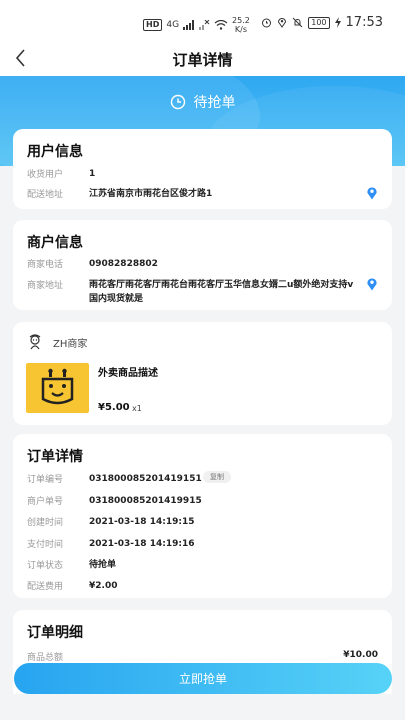 The height and width of the screenshot is (720, 405). What do you see at coordinates (103, 565) in the screenshot?
I see `order-status-value: 待抢单` at bounding box center [103, 565].